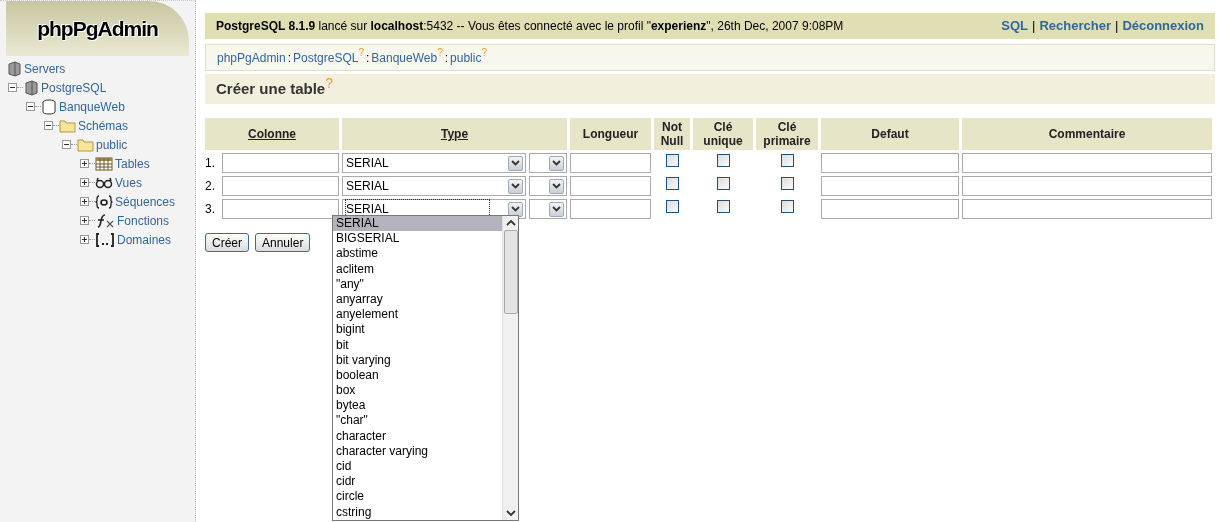 The width and height of the screenshot is (1219, 522). I want to click on dropdown-option: bit, so click(417, 345).